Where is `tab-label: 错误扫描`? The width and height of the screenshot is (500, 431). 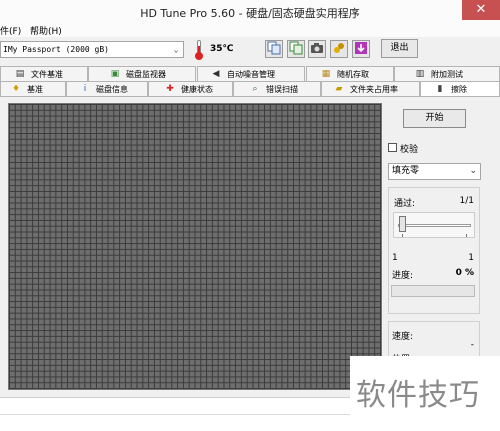
tab-label: 错误扫描 is located at coordinates (282, 89).